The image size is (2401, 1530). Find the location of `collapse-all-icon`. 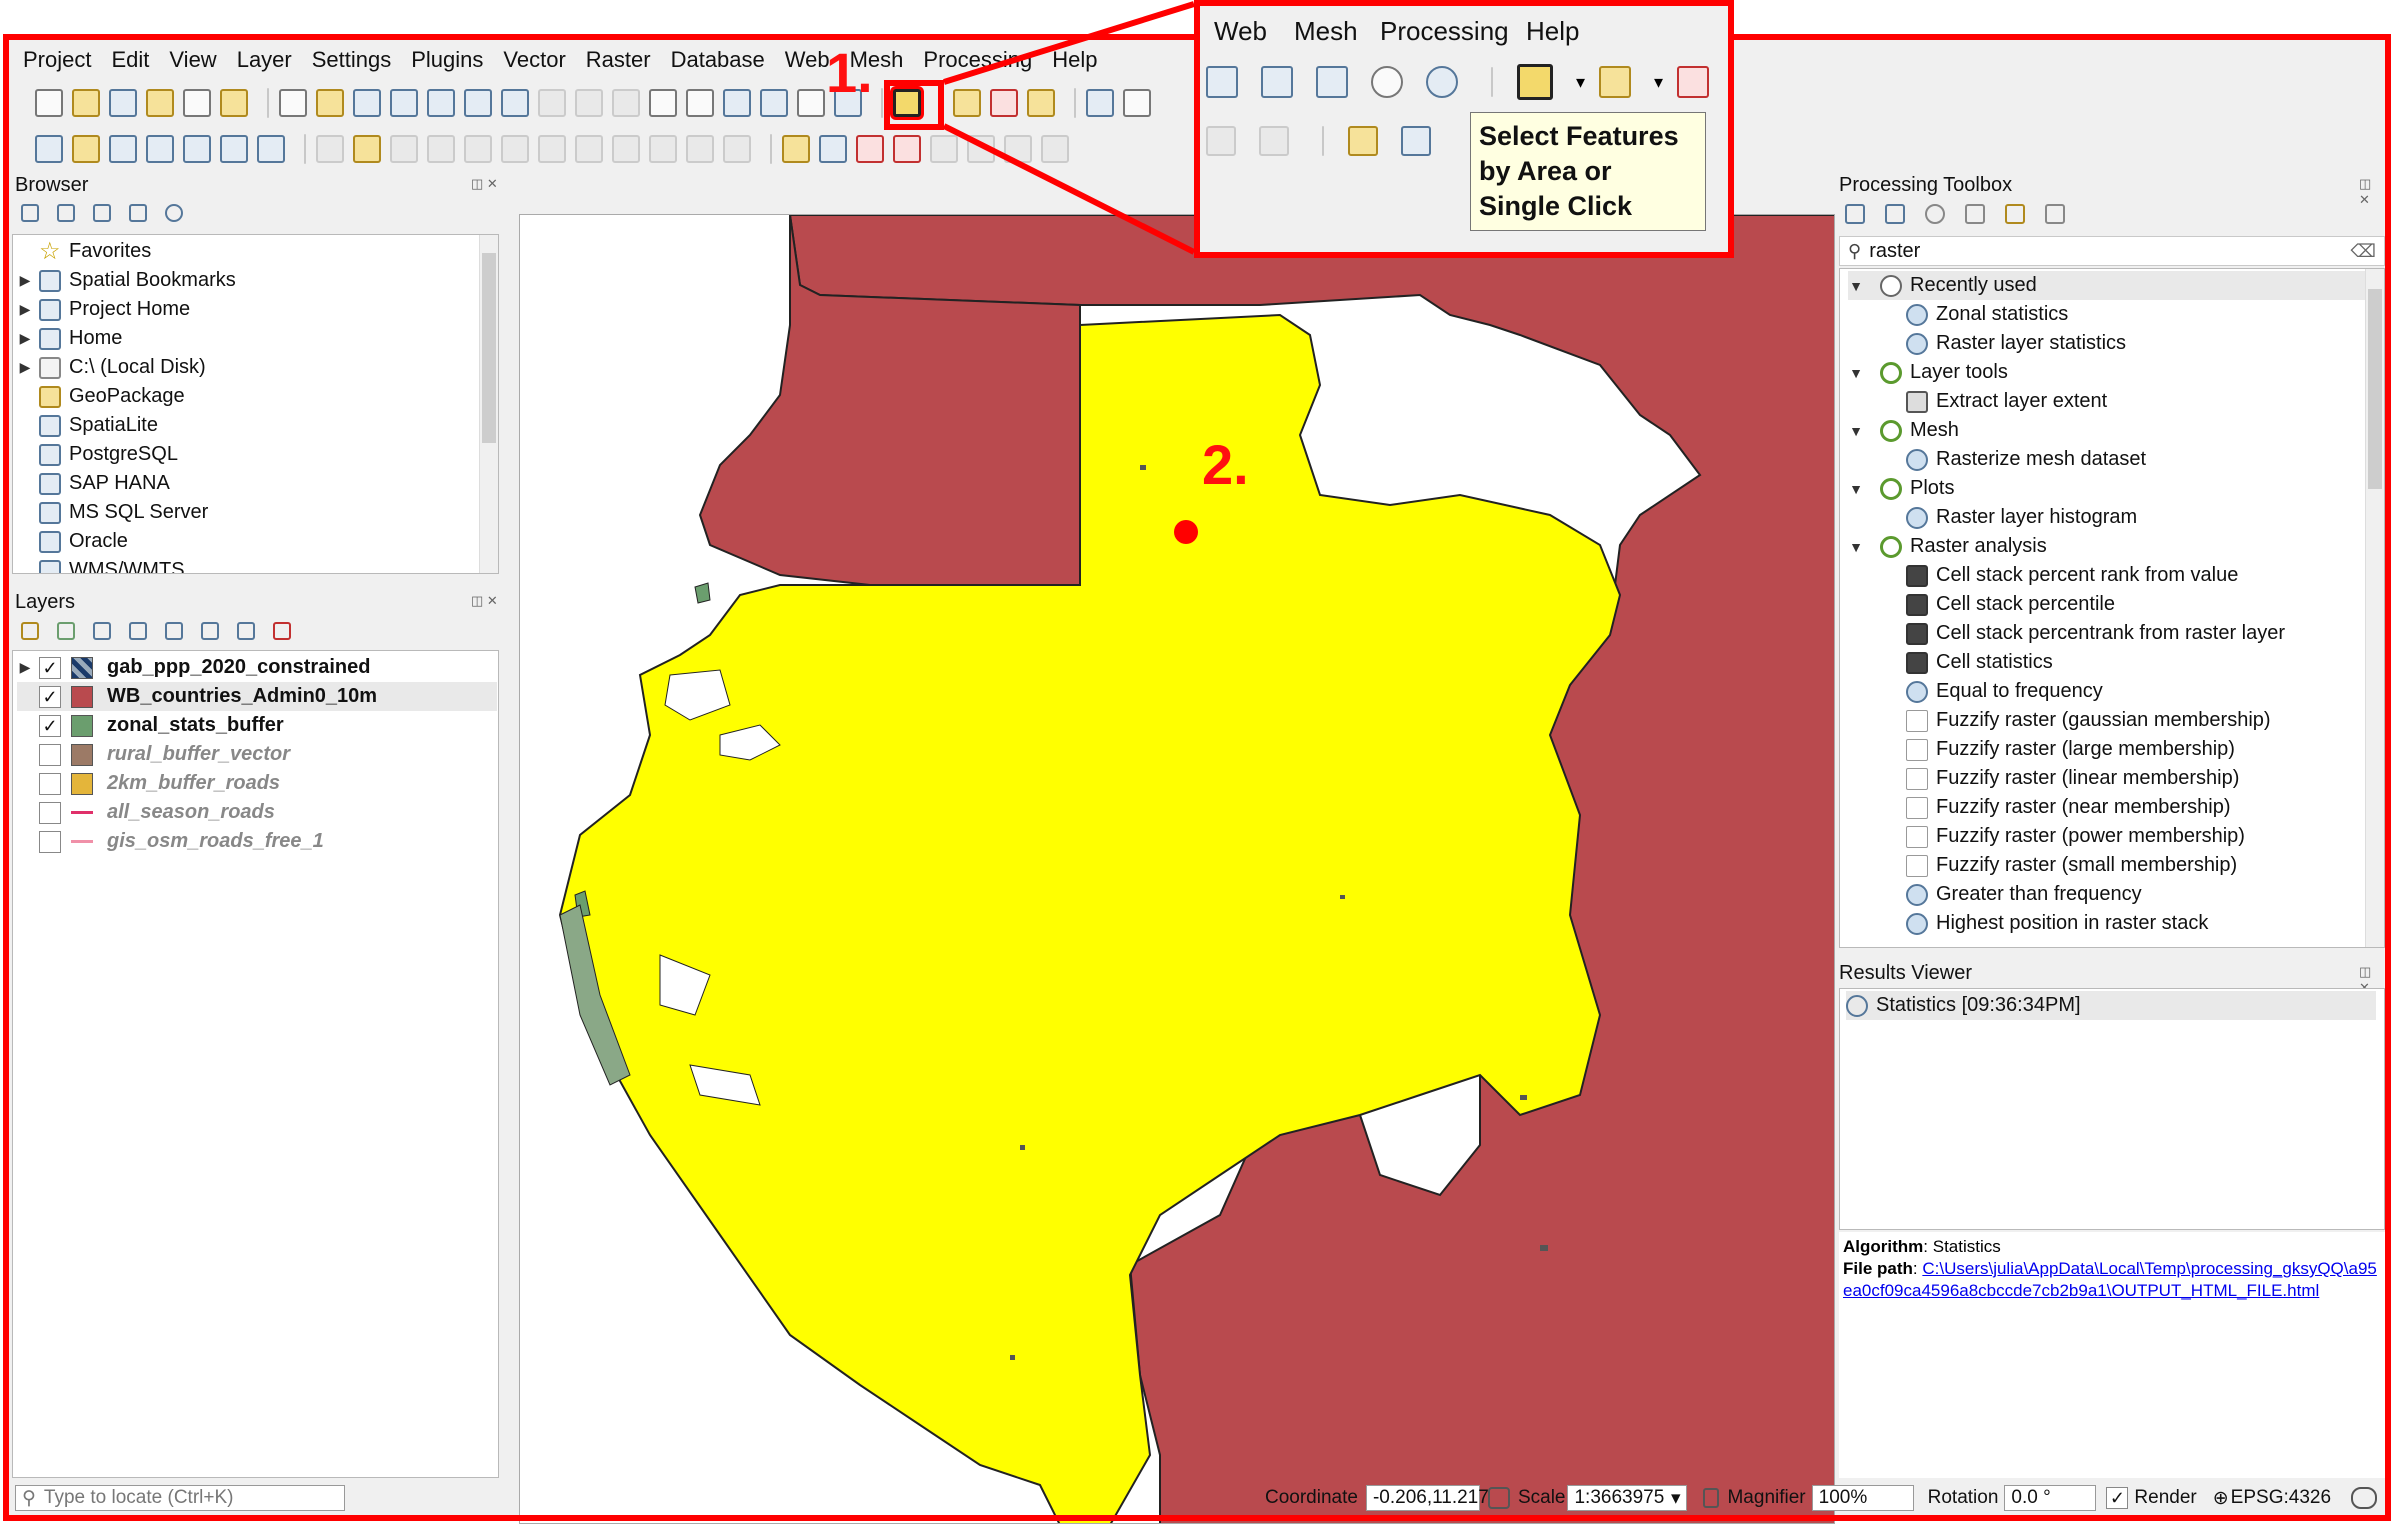

collapse-all-icon is located at coordinates (246, 631).